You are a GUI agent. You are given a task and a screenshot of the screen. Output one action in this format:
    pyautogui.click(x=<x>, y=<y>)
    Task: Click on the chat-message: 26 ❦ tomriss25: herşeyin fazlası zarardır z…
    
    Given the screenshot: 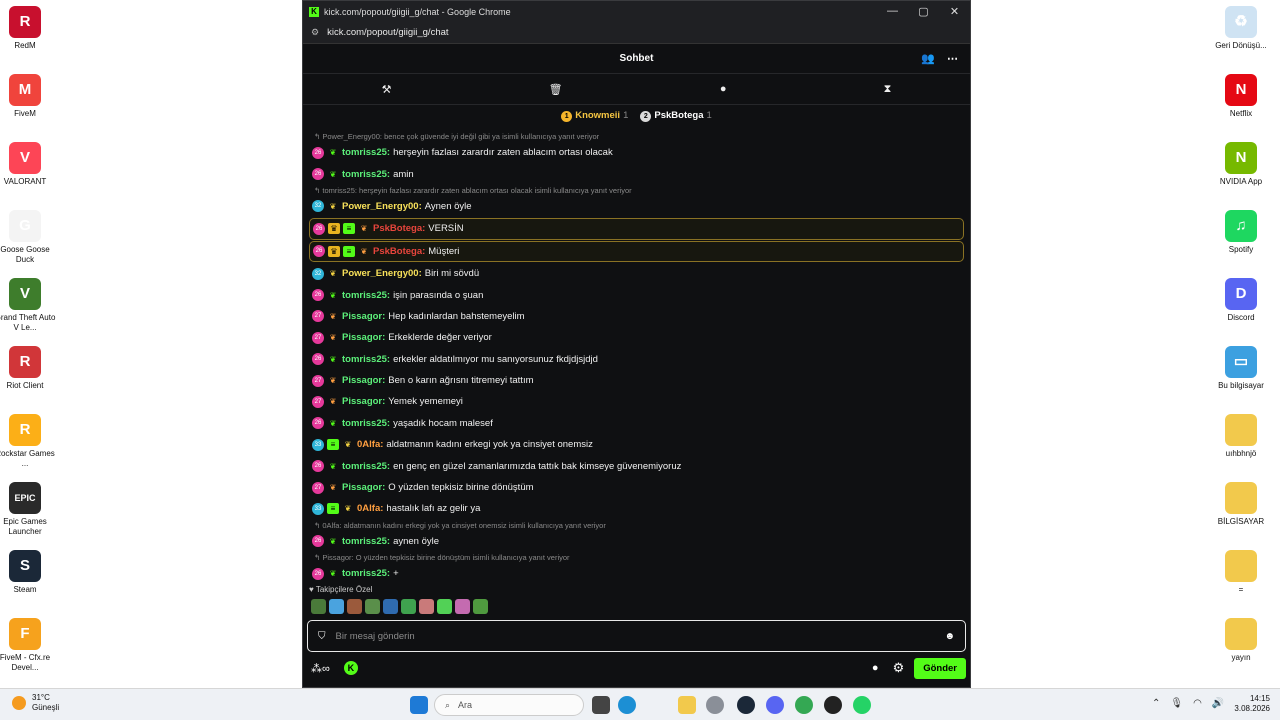 What is the action you would take?
    pyautogui.click(x=636, y=152)
    